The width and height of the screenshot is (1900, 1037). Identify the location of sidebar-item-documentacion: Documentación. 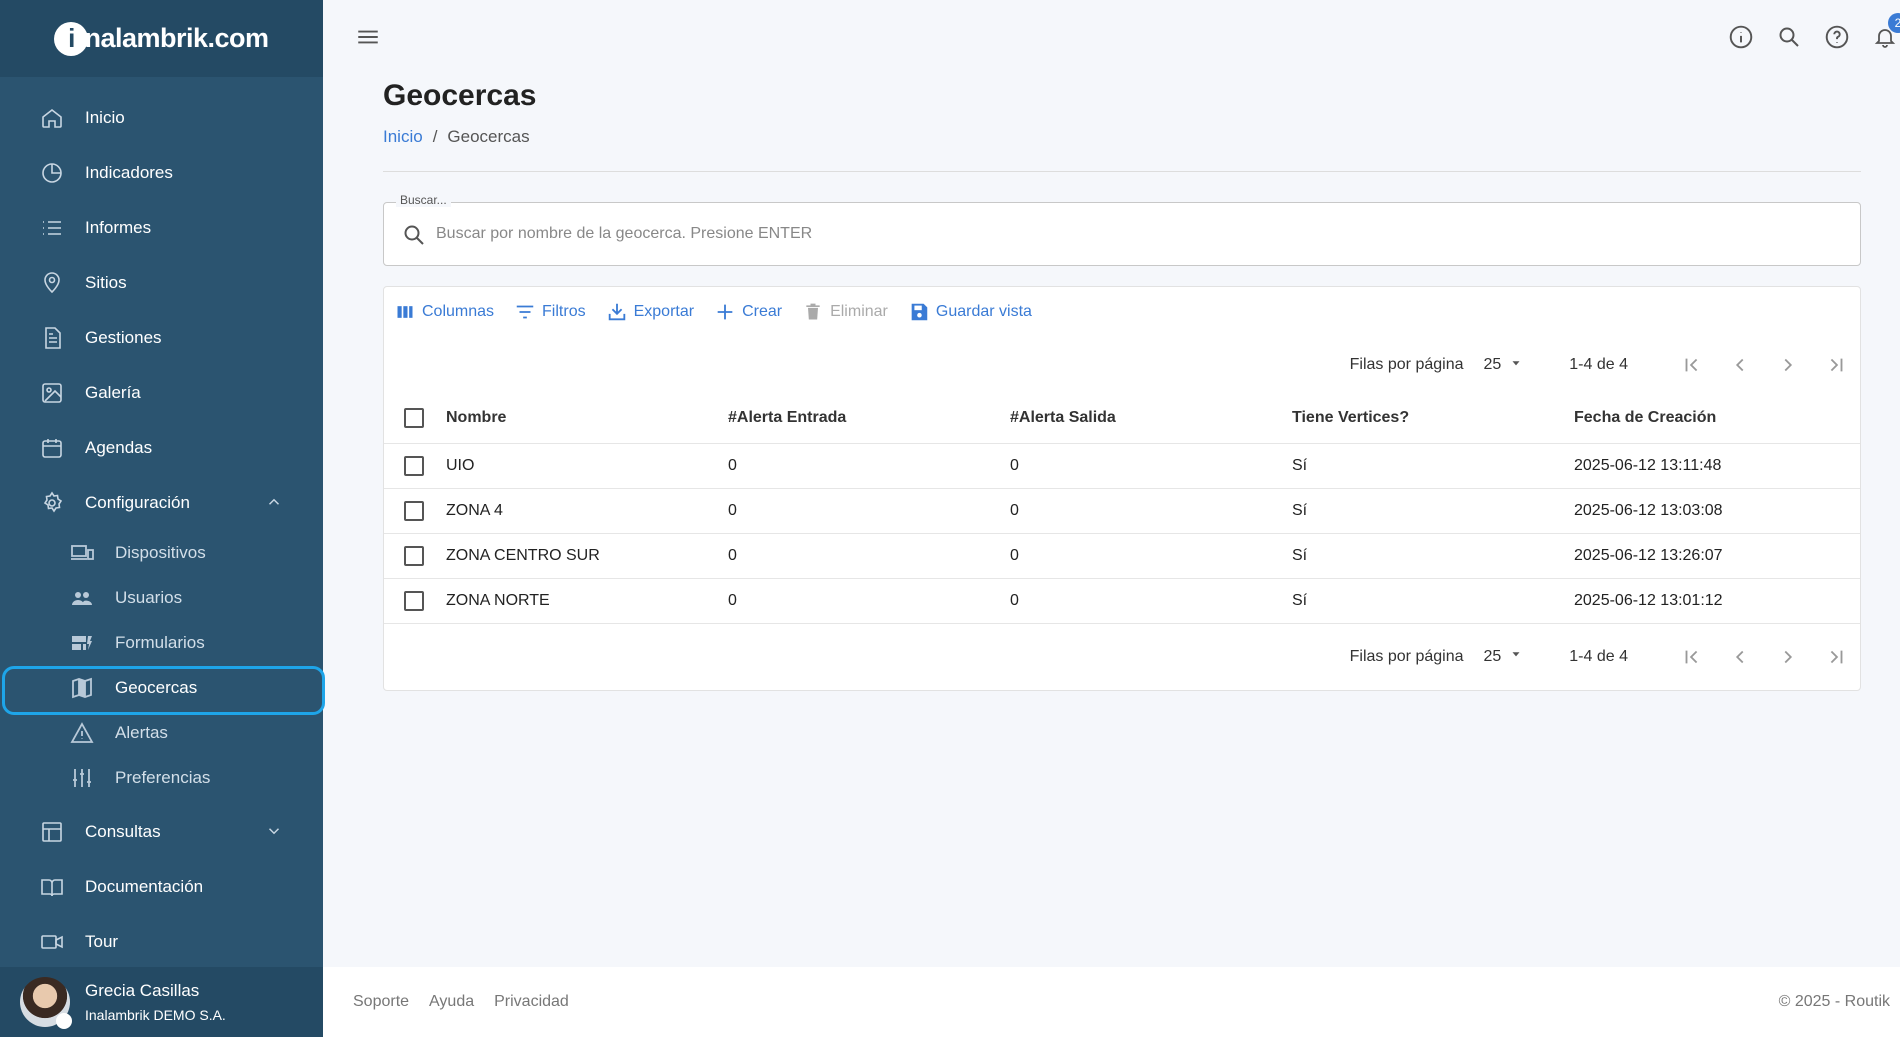
(161, 886).